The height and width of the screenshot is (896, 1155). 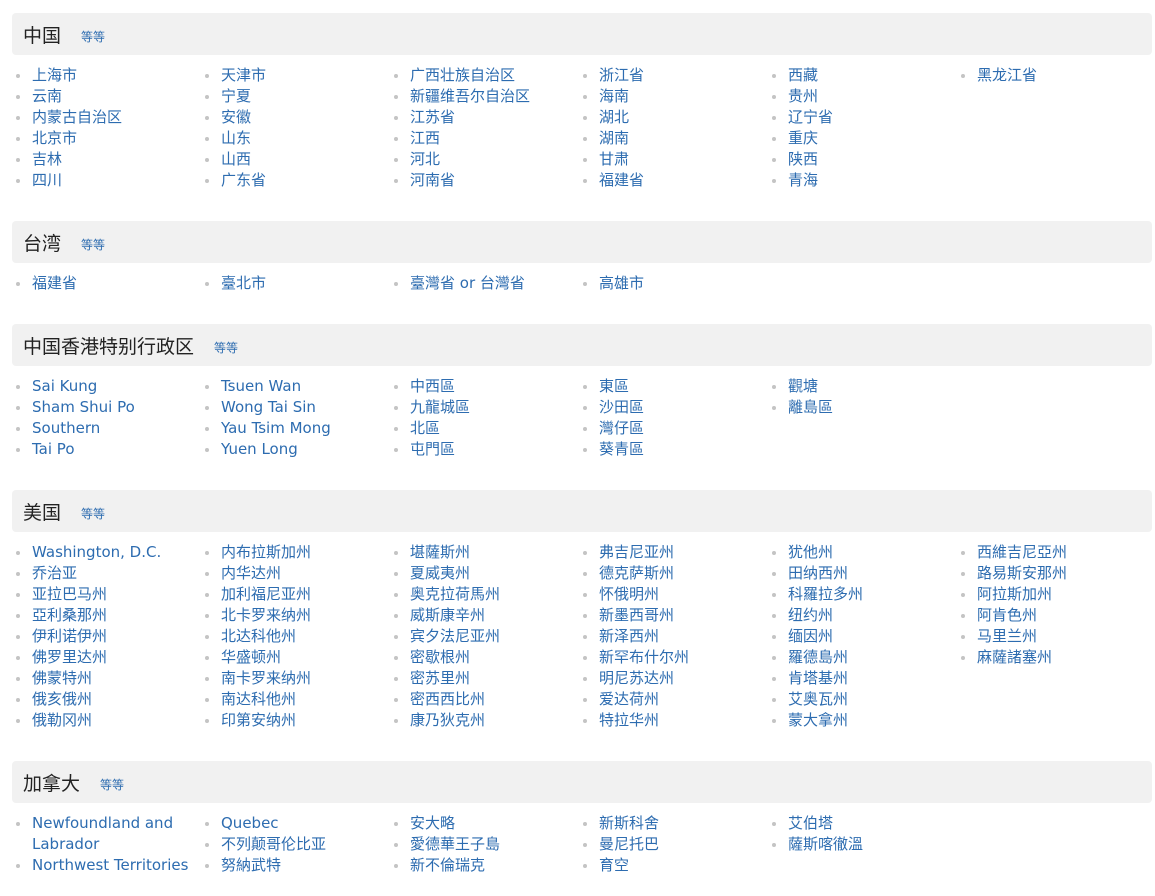 What do you see at coordinates (671, 75) in the screenshot?
I see `region-link: 浙江省` at bounding box center [671, 75].